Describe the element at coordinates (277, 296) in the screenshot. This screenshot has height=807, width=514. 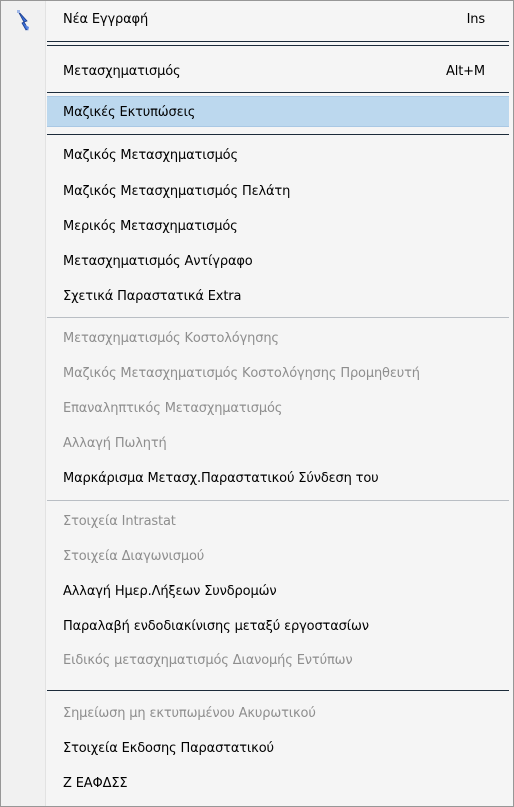
I see `menu-item-related-documents-extra: Σχετικά Παραστατικά Extra` at that location.